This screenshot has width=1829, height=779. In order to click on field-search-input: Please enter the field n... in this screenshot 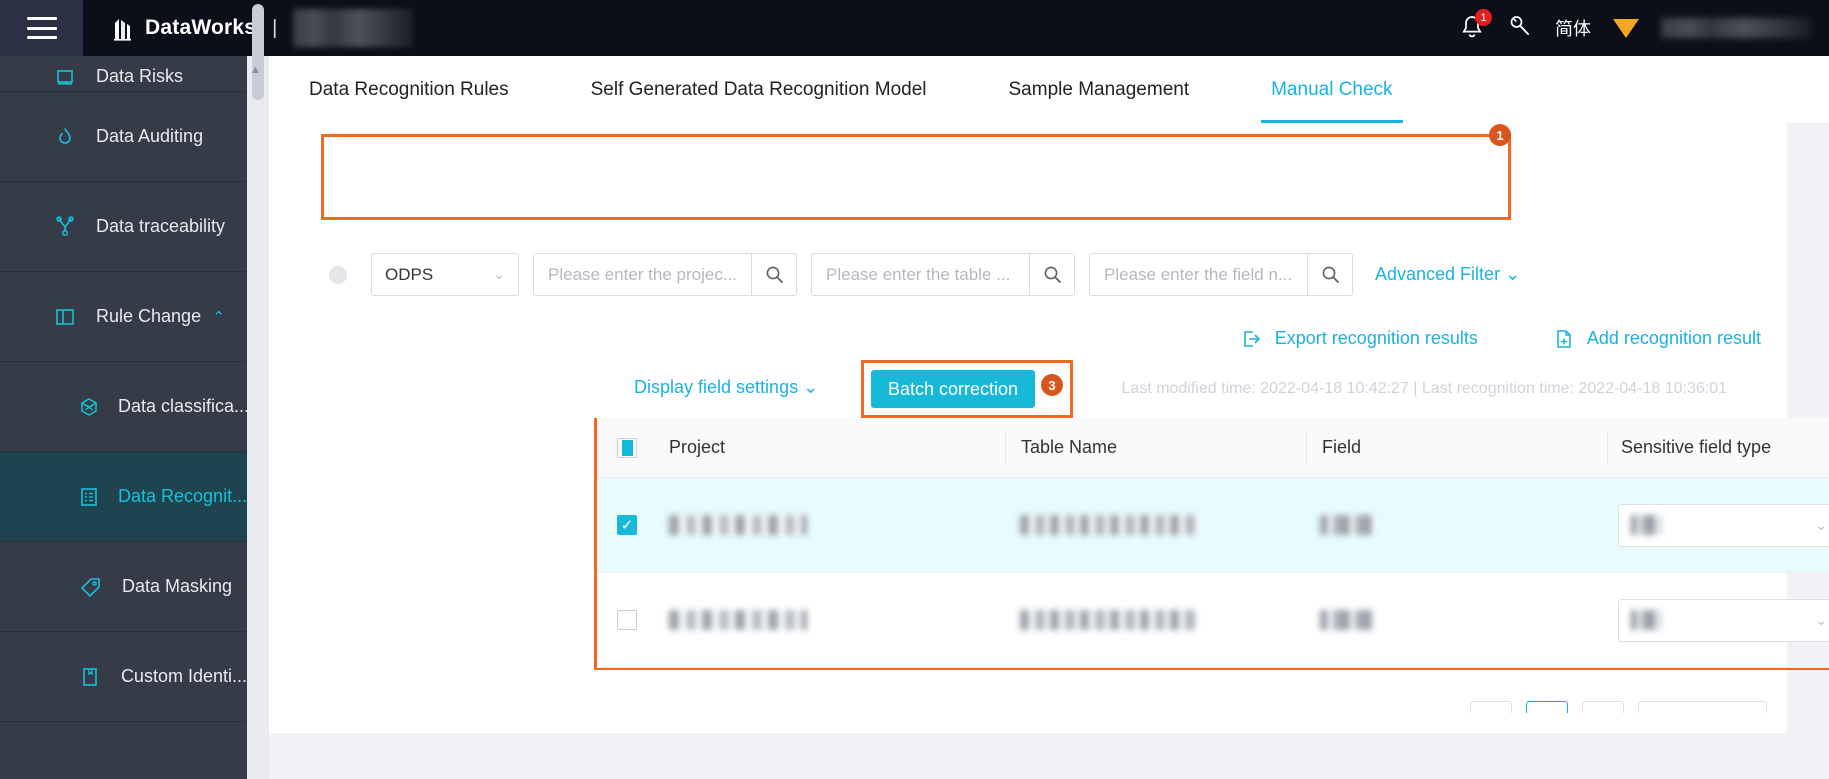, I will do `click(1198, 274)`.